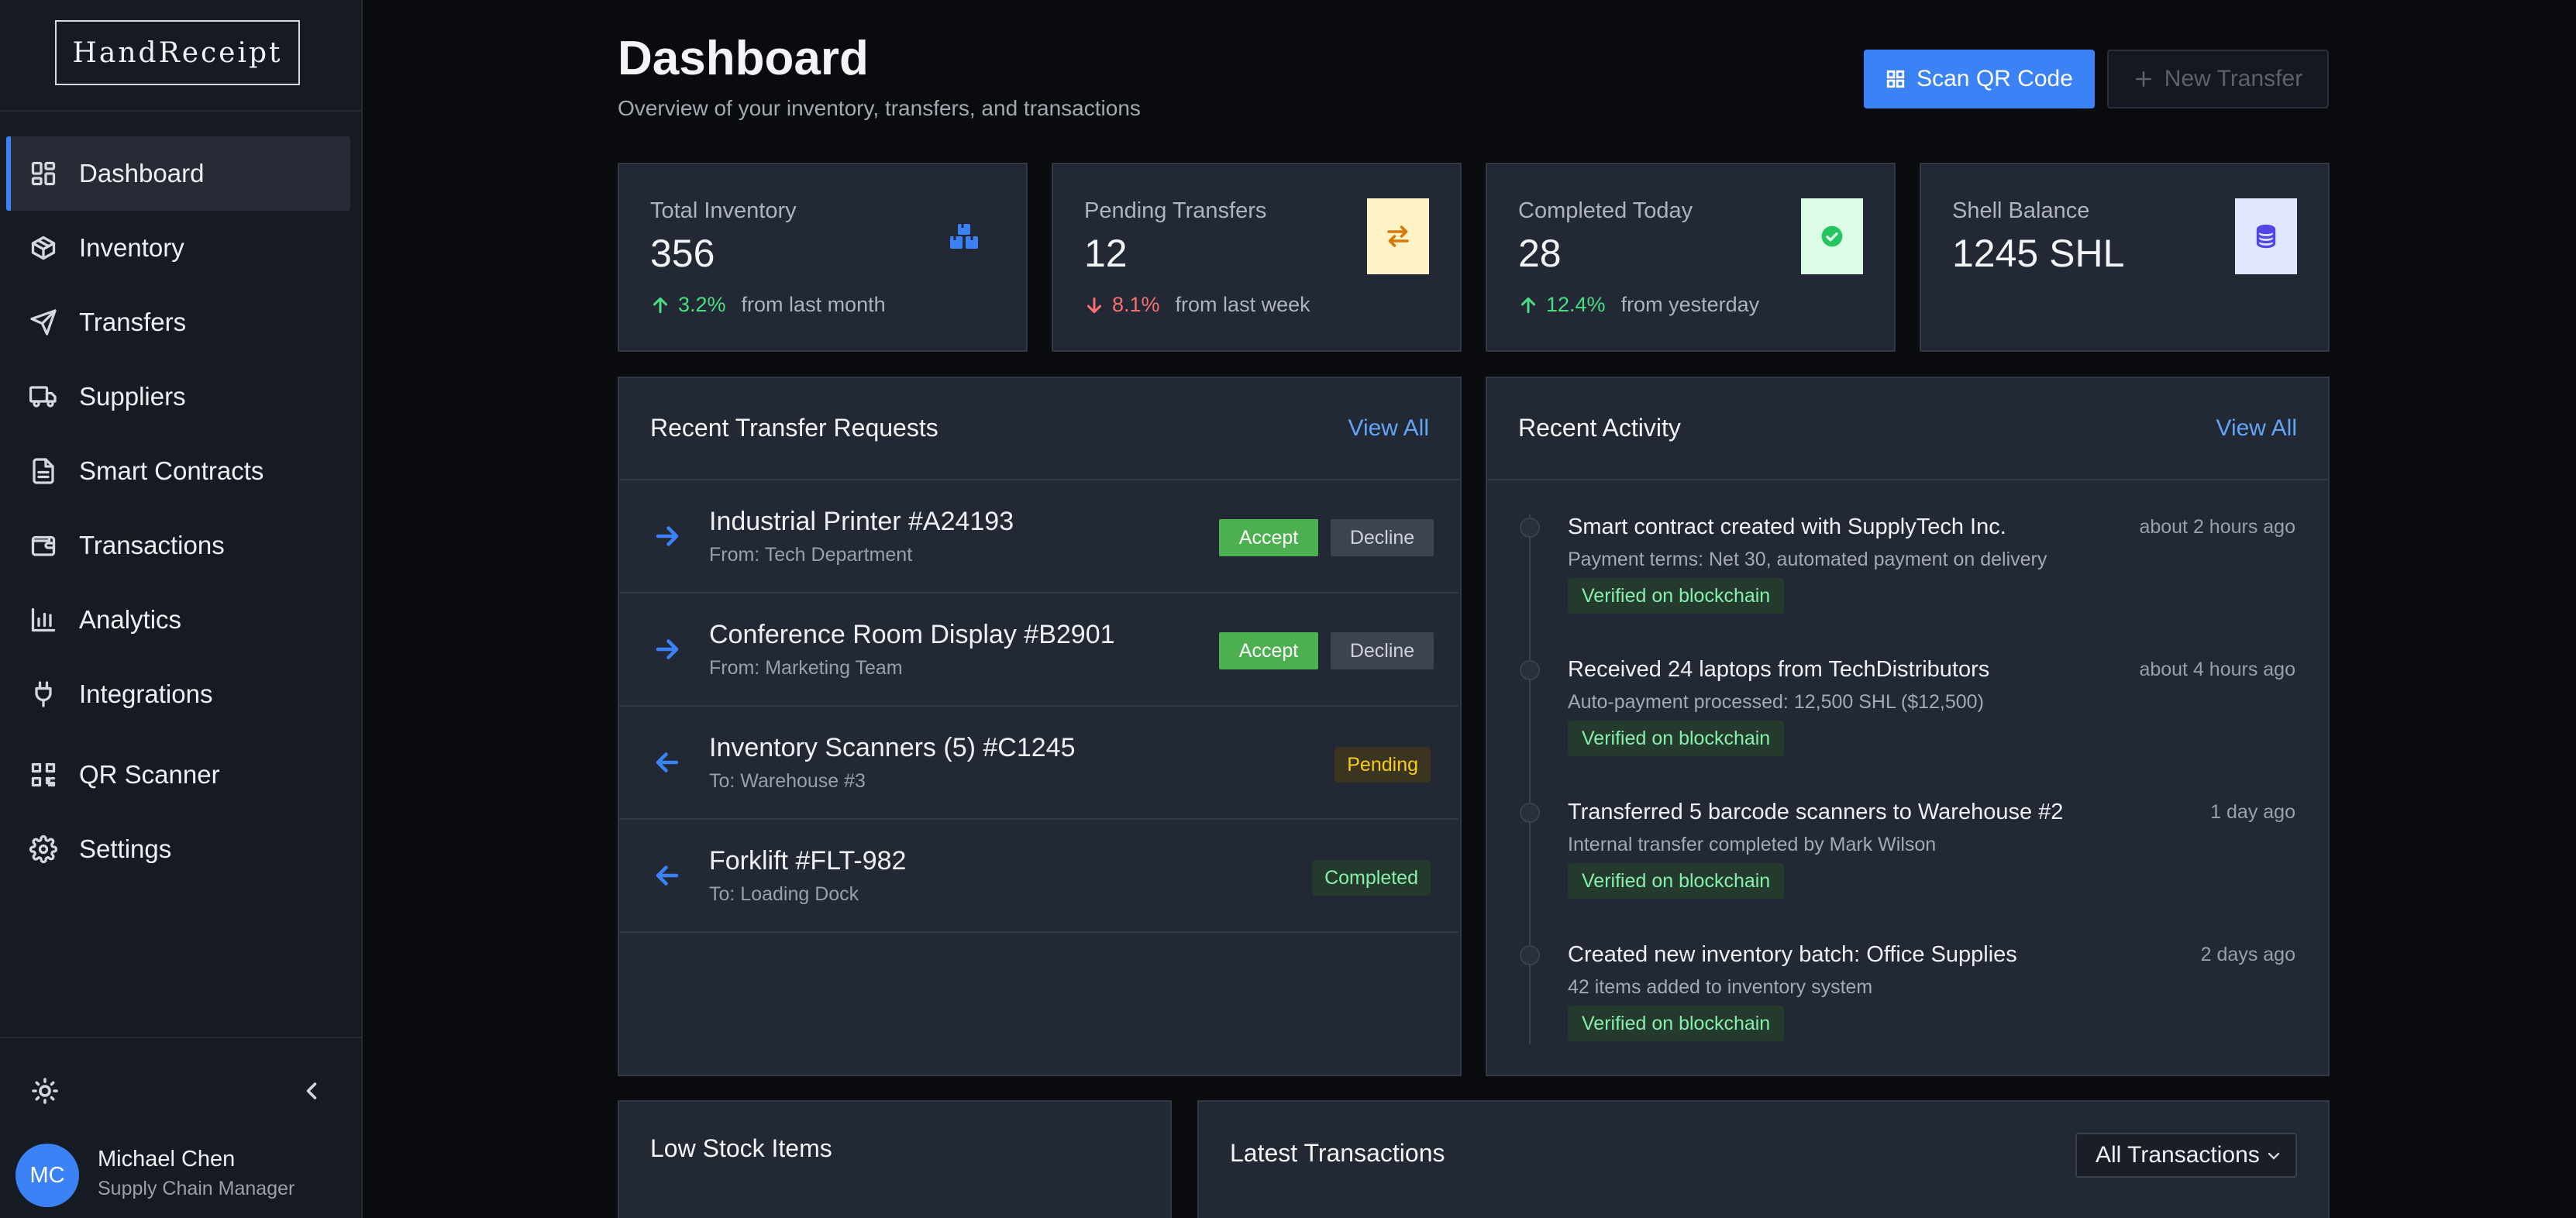  I want to click on sidebar-item-analytics: Analytics, so click(178, 620).